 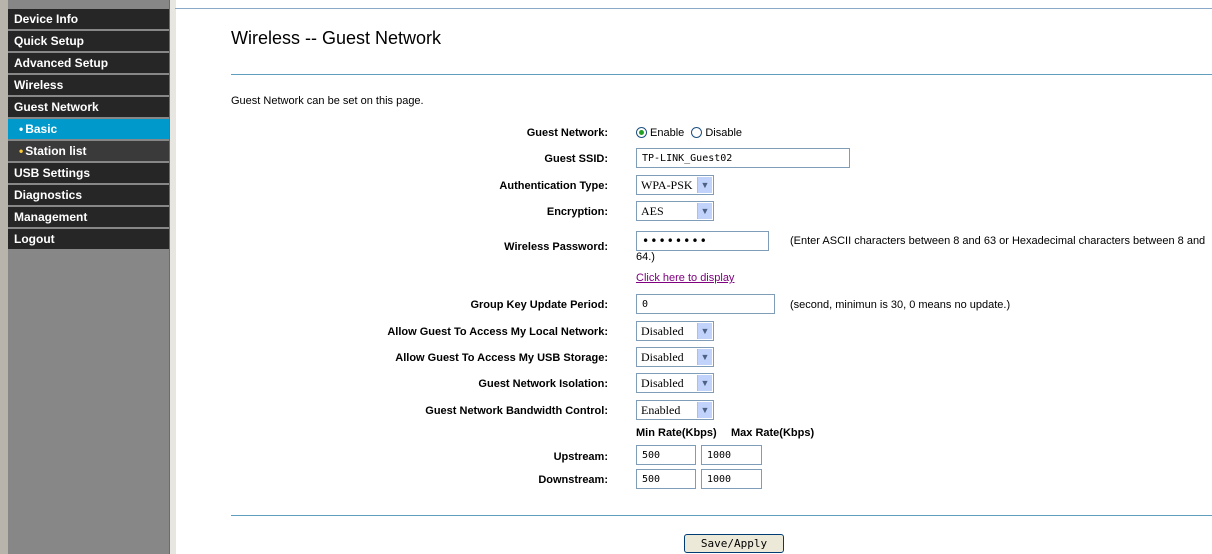 I want to click on max-rate-header: Max Rate(Kbps), so click(x=773, y=433).